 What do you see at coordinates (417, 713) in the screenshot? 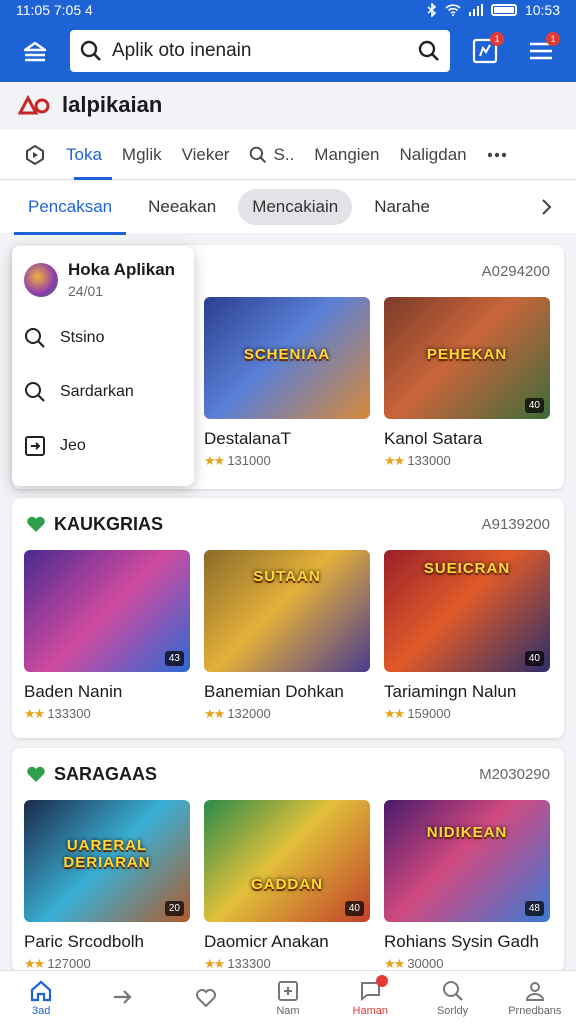
I see `game-rating: ★★ 159000` at bounding box center [417, 713].